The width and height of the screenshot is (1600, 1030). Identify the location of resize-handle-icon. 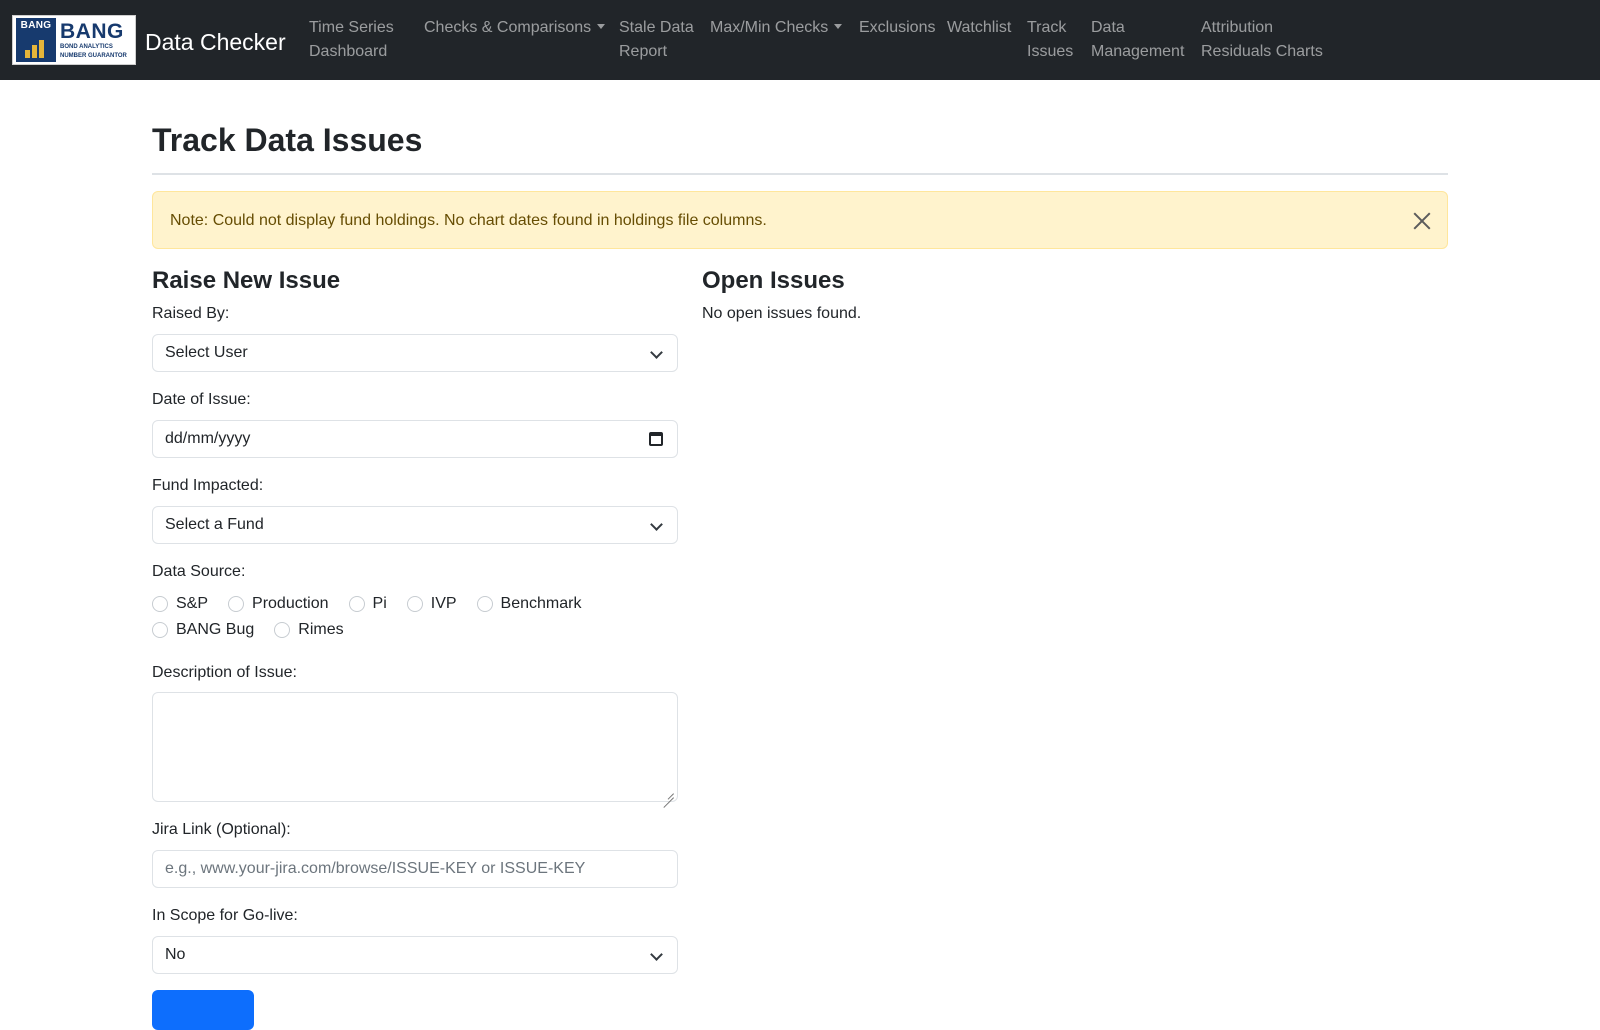
(668, 792).